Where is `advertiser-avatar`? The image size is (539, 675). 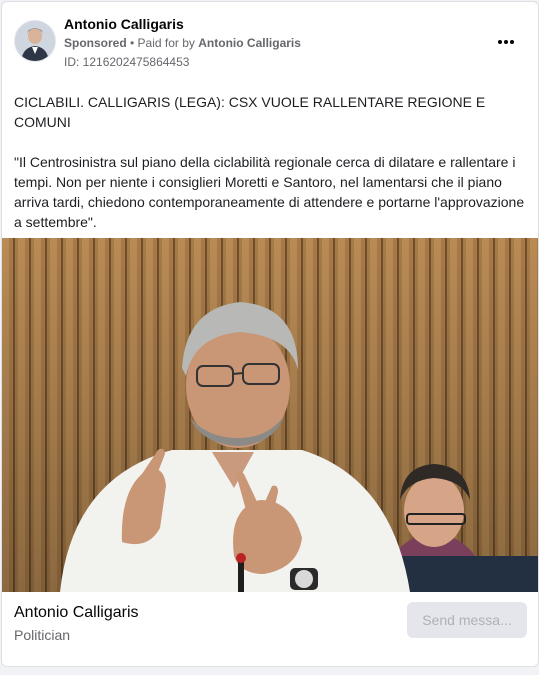
advertiser-avatar is located at coordinates (35, 41).